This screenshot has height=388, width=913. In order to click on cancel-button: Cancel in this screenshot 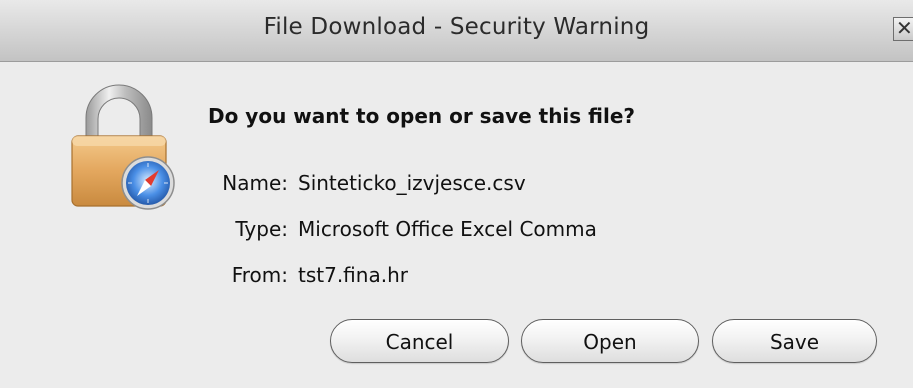, I will do `click(419, 341)`.